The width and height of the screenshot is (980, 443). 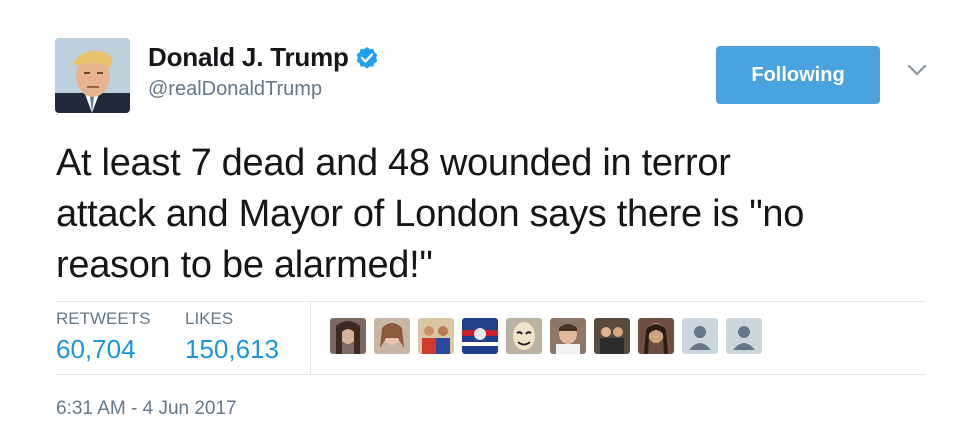 I want to click on stats-top-divider, so click(x=491, y=301).